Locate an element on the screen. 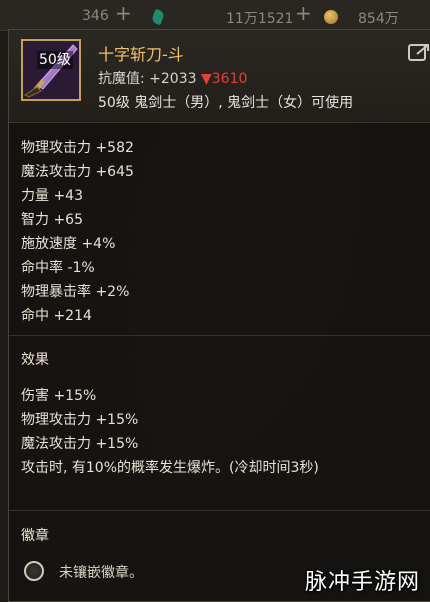 The width and height of the screenshot is (430, 602). stat-line: 力量 +43 is located at coordinates (52, 196).